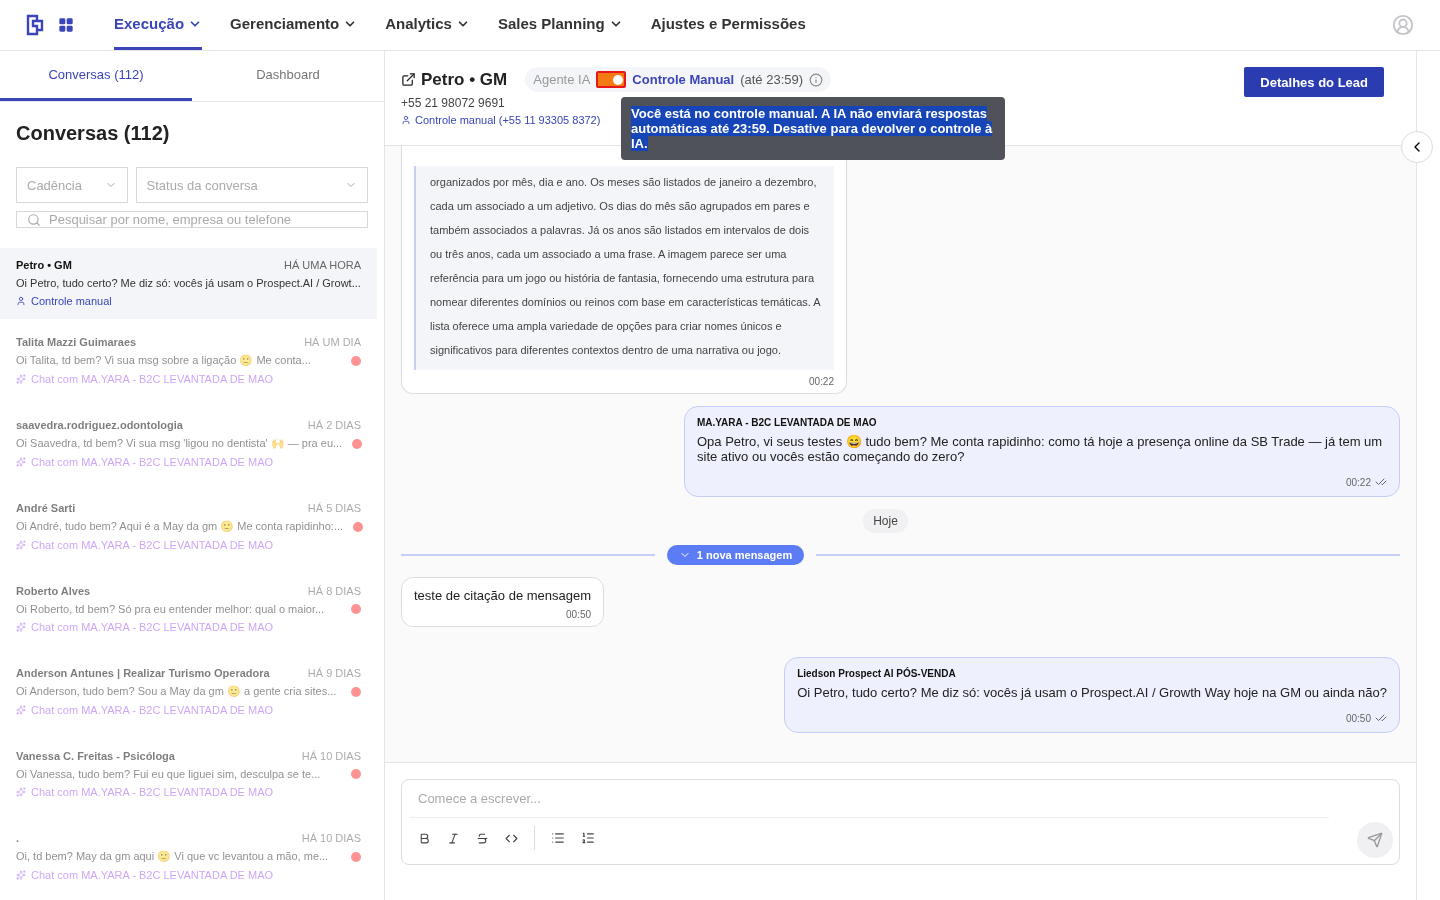 Image resolution: width=1440 pixels, height=900 pixels. I want to click on conversation-item: . HÁ 10 DIAS Oi, td bem? May da gm aqui 🙂 Vi que vc levantou a mão, me... Chat com MA.YARA - B2C LEVANTADA DE MAO, so click(188, 857).